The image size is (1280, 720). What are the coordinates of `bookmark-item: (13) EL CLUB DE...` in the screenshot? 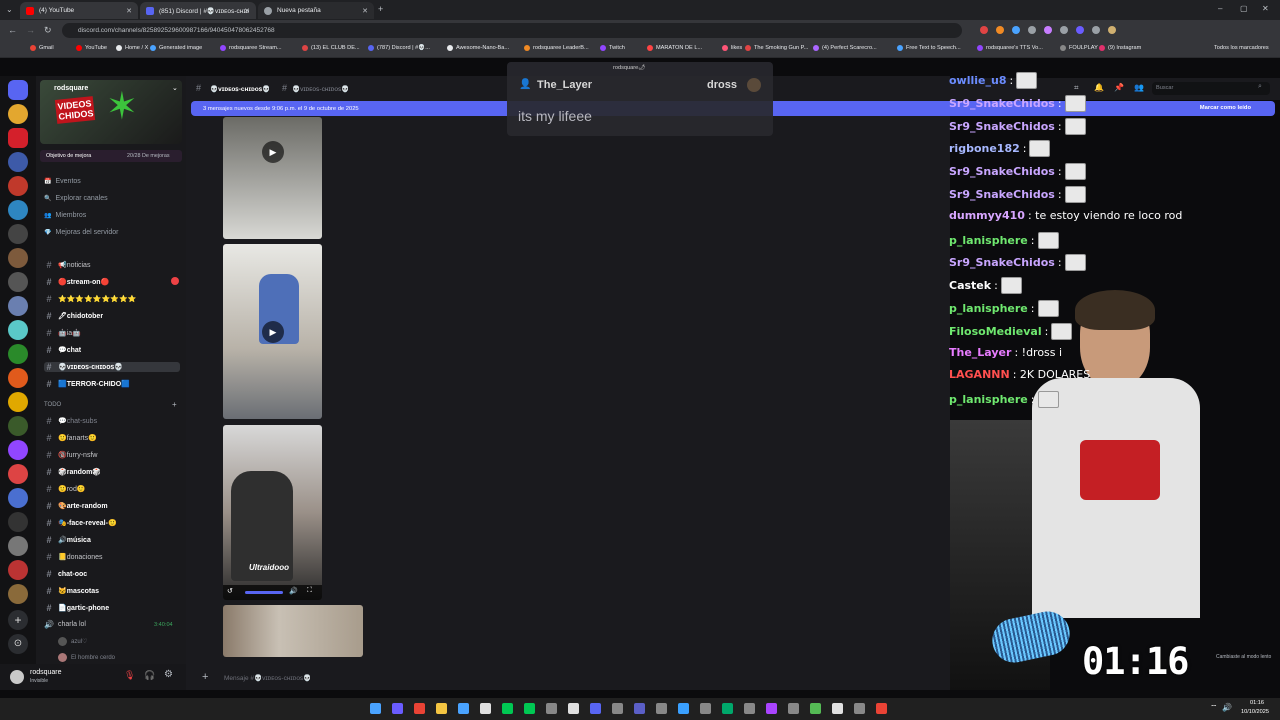 It's located at (331, 48).